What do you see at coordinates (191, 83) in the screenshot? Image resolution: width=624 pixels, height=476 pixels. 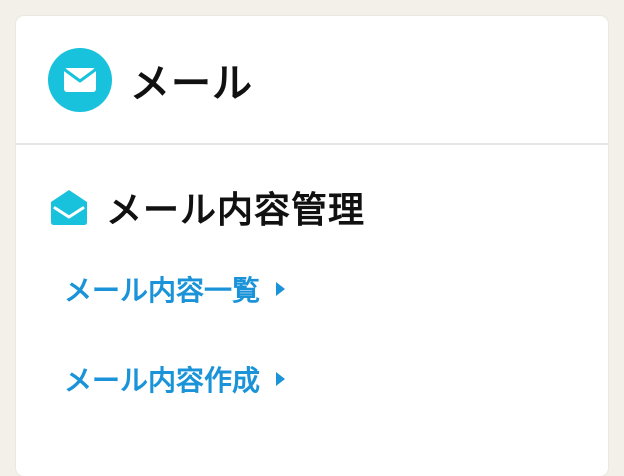 I see `page-title: メール` at bounding box center [191, 83].